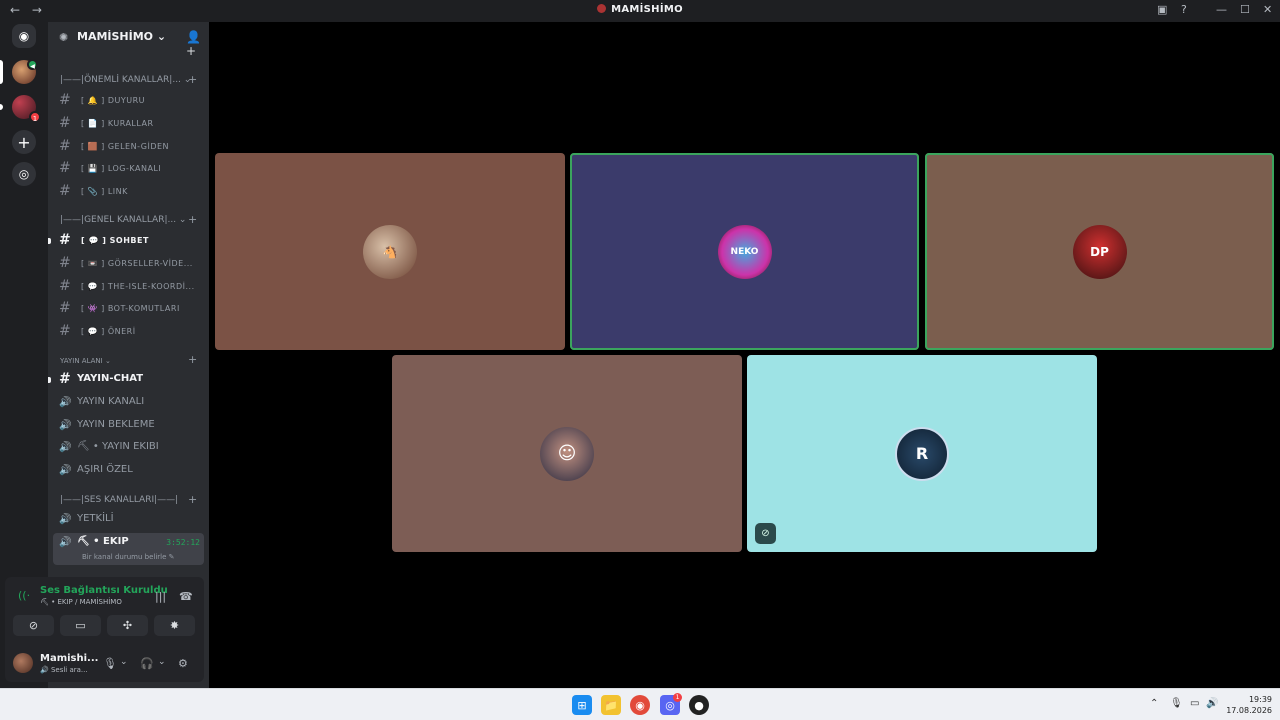  Describe the element at coordinates (24, 595) in the screenshot. I see `signal-icon: ((·` at that location.